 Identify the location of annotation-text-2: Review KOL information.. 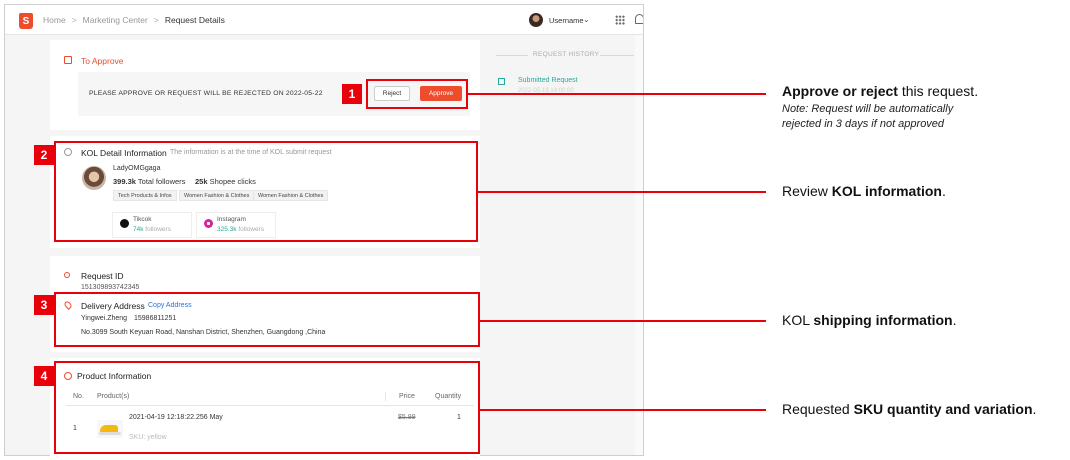
(864, 191).